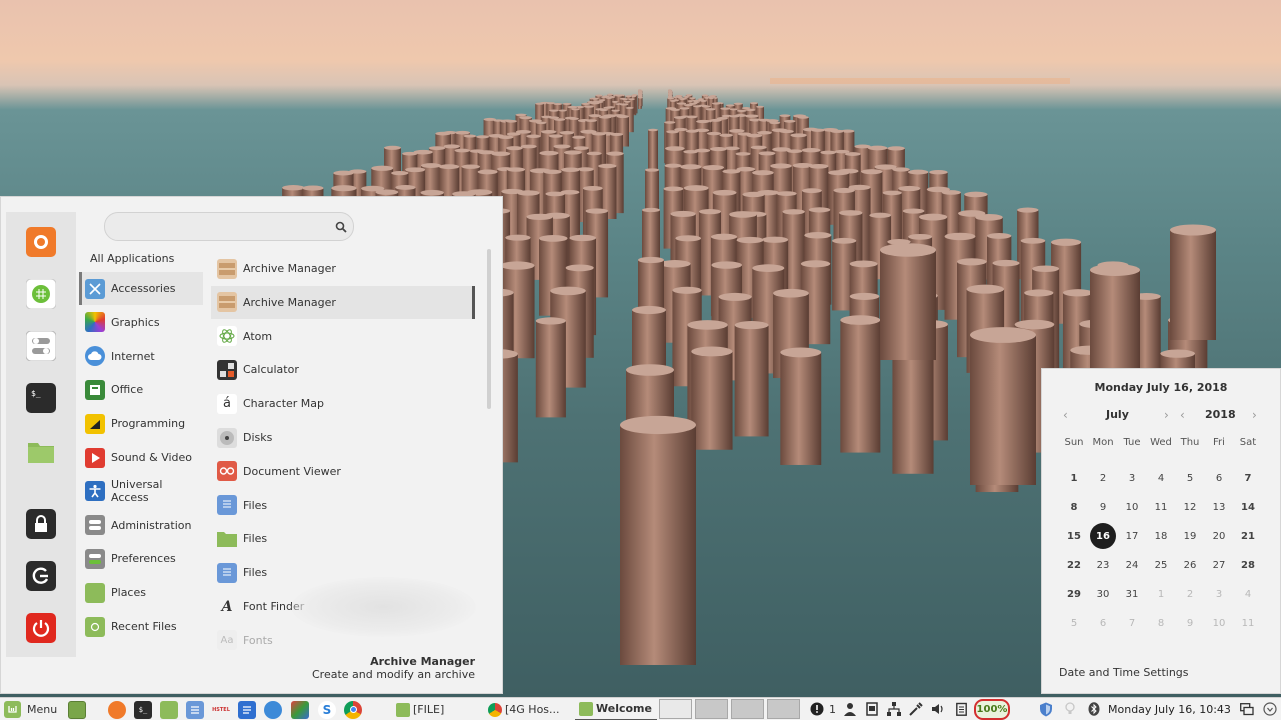  What do you see at coordinates (195, 709) in the screenshot?
I see `launcher-text-editor` at bounding box center [195, 709].